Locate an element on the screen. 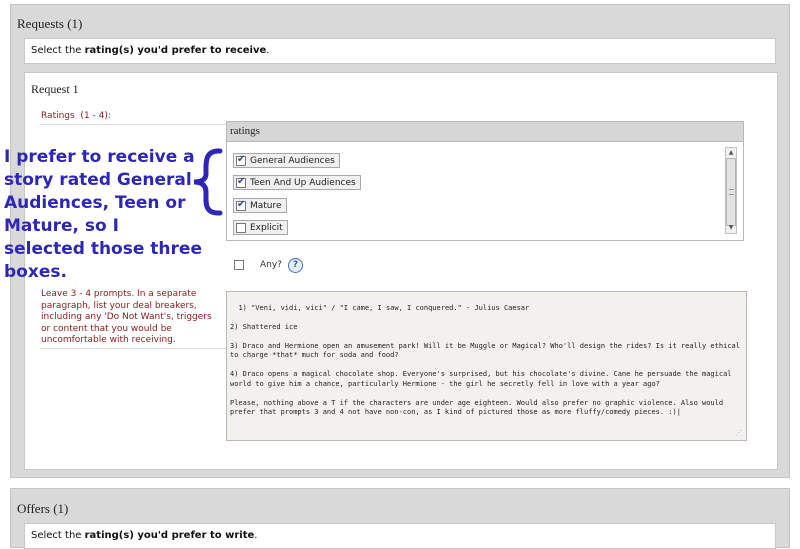 This screenshot has height=549, width=800. prompts-label-divider is located at coordinates (133, 348).